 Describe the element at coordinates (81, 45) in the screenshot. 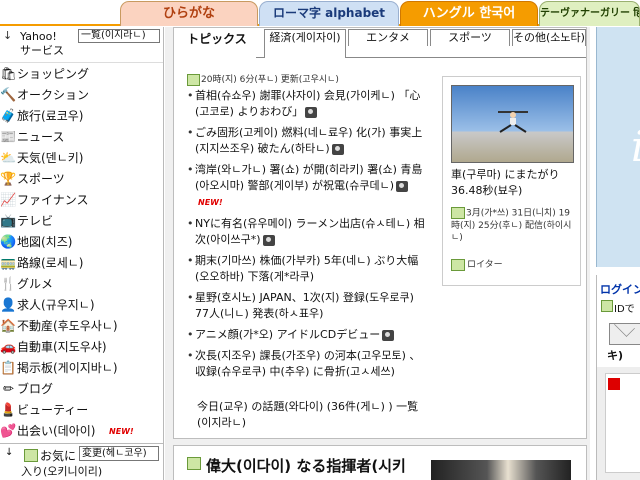

I see `services-header: ↓ Yahoo! サービス 一覧(이지라ㄴ)` at that location.